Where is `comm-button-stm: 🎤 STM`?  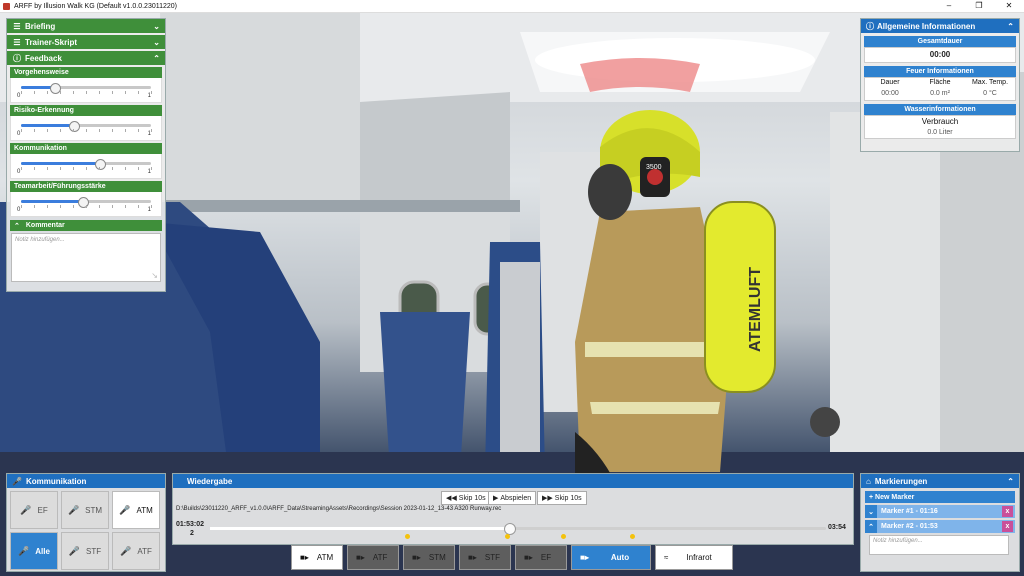
comm-button-stm: 🎤 STM is located at coordinates (85, 510).